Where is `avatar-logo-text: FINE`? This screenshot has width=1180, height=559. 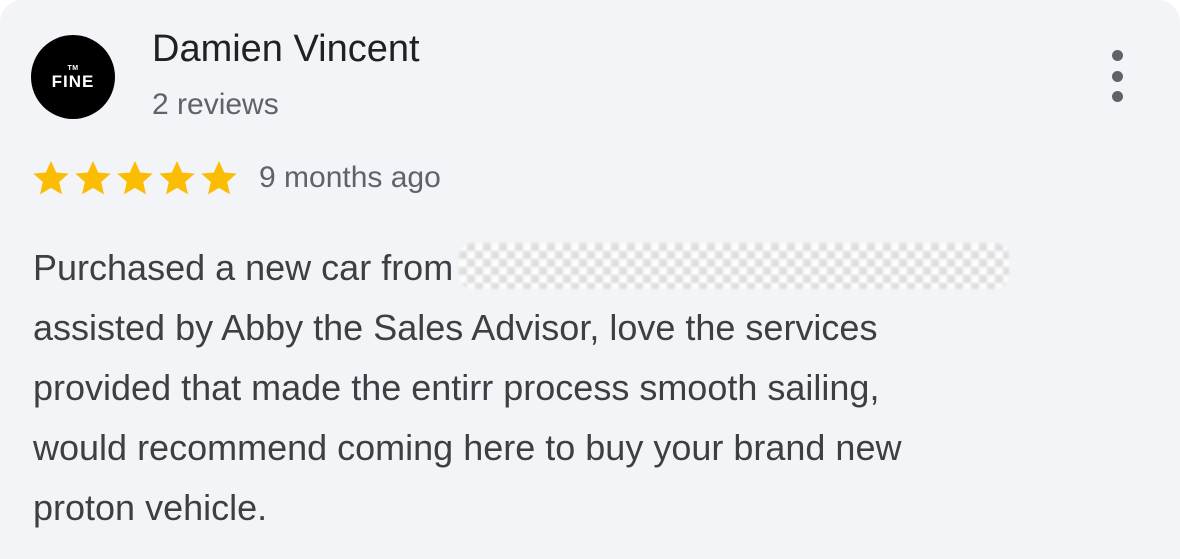 avatar-logo-text: FINE is located at coordinates (73, 81).